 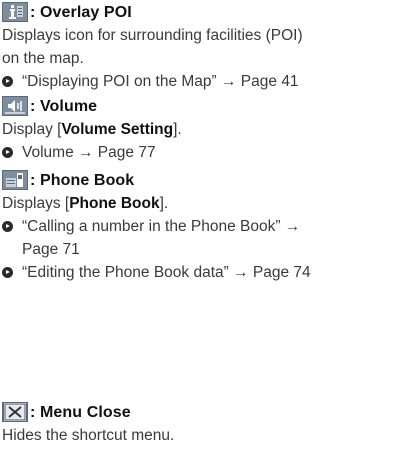 I want to click on volume-icon, so click(x=15, y=106).